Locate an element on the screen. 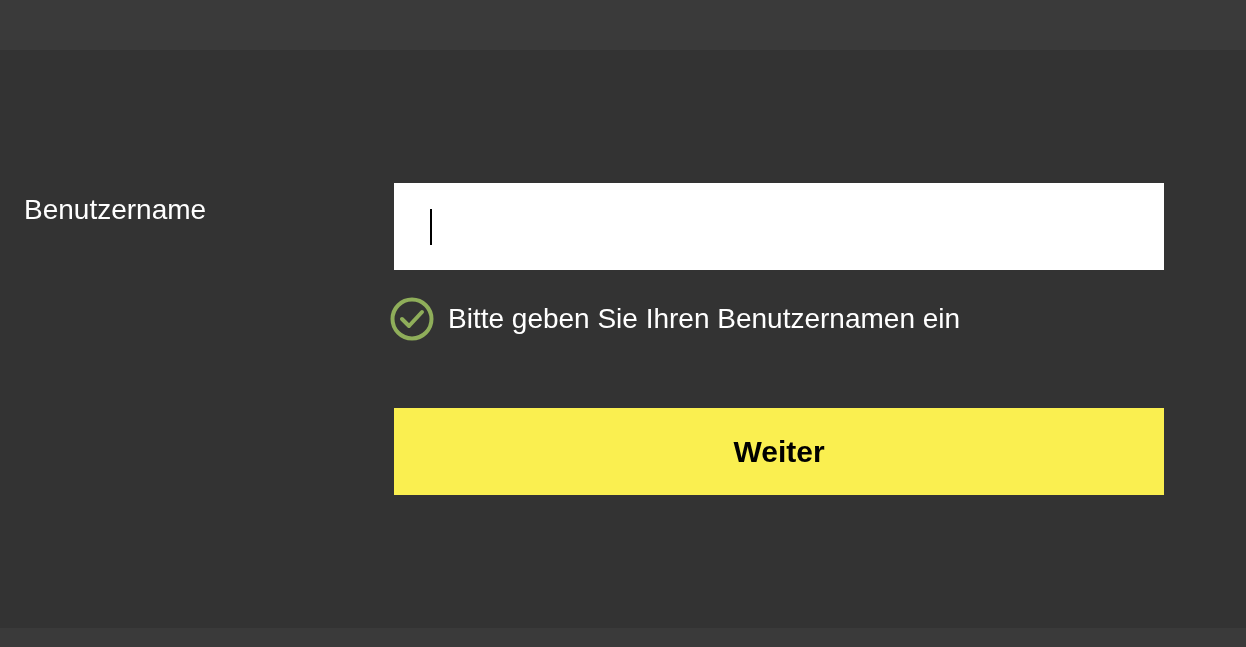 This screenshot has width=1246, height=647. hint-text: Bitte geben Sie Ihren Benutzernamen ein is located at coordinates (704, 319).